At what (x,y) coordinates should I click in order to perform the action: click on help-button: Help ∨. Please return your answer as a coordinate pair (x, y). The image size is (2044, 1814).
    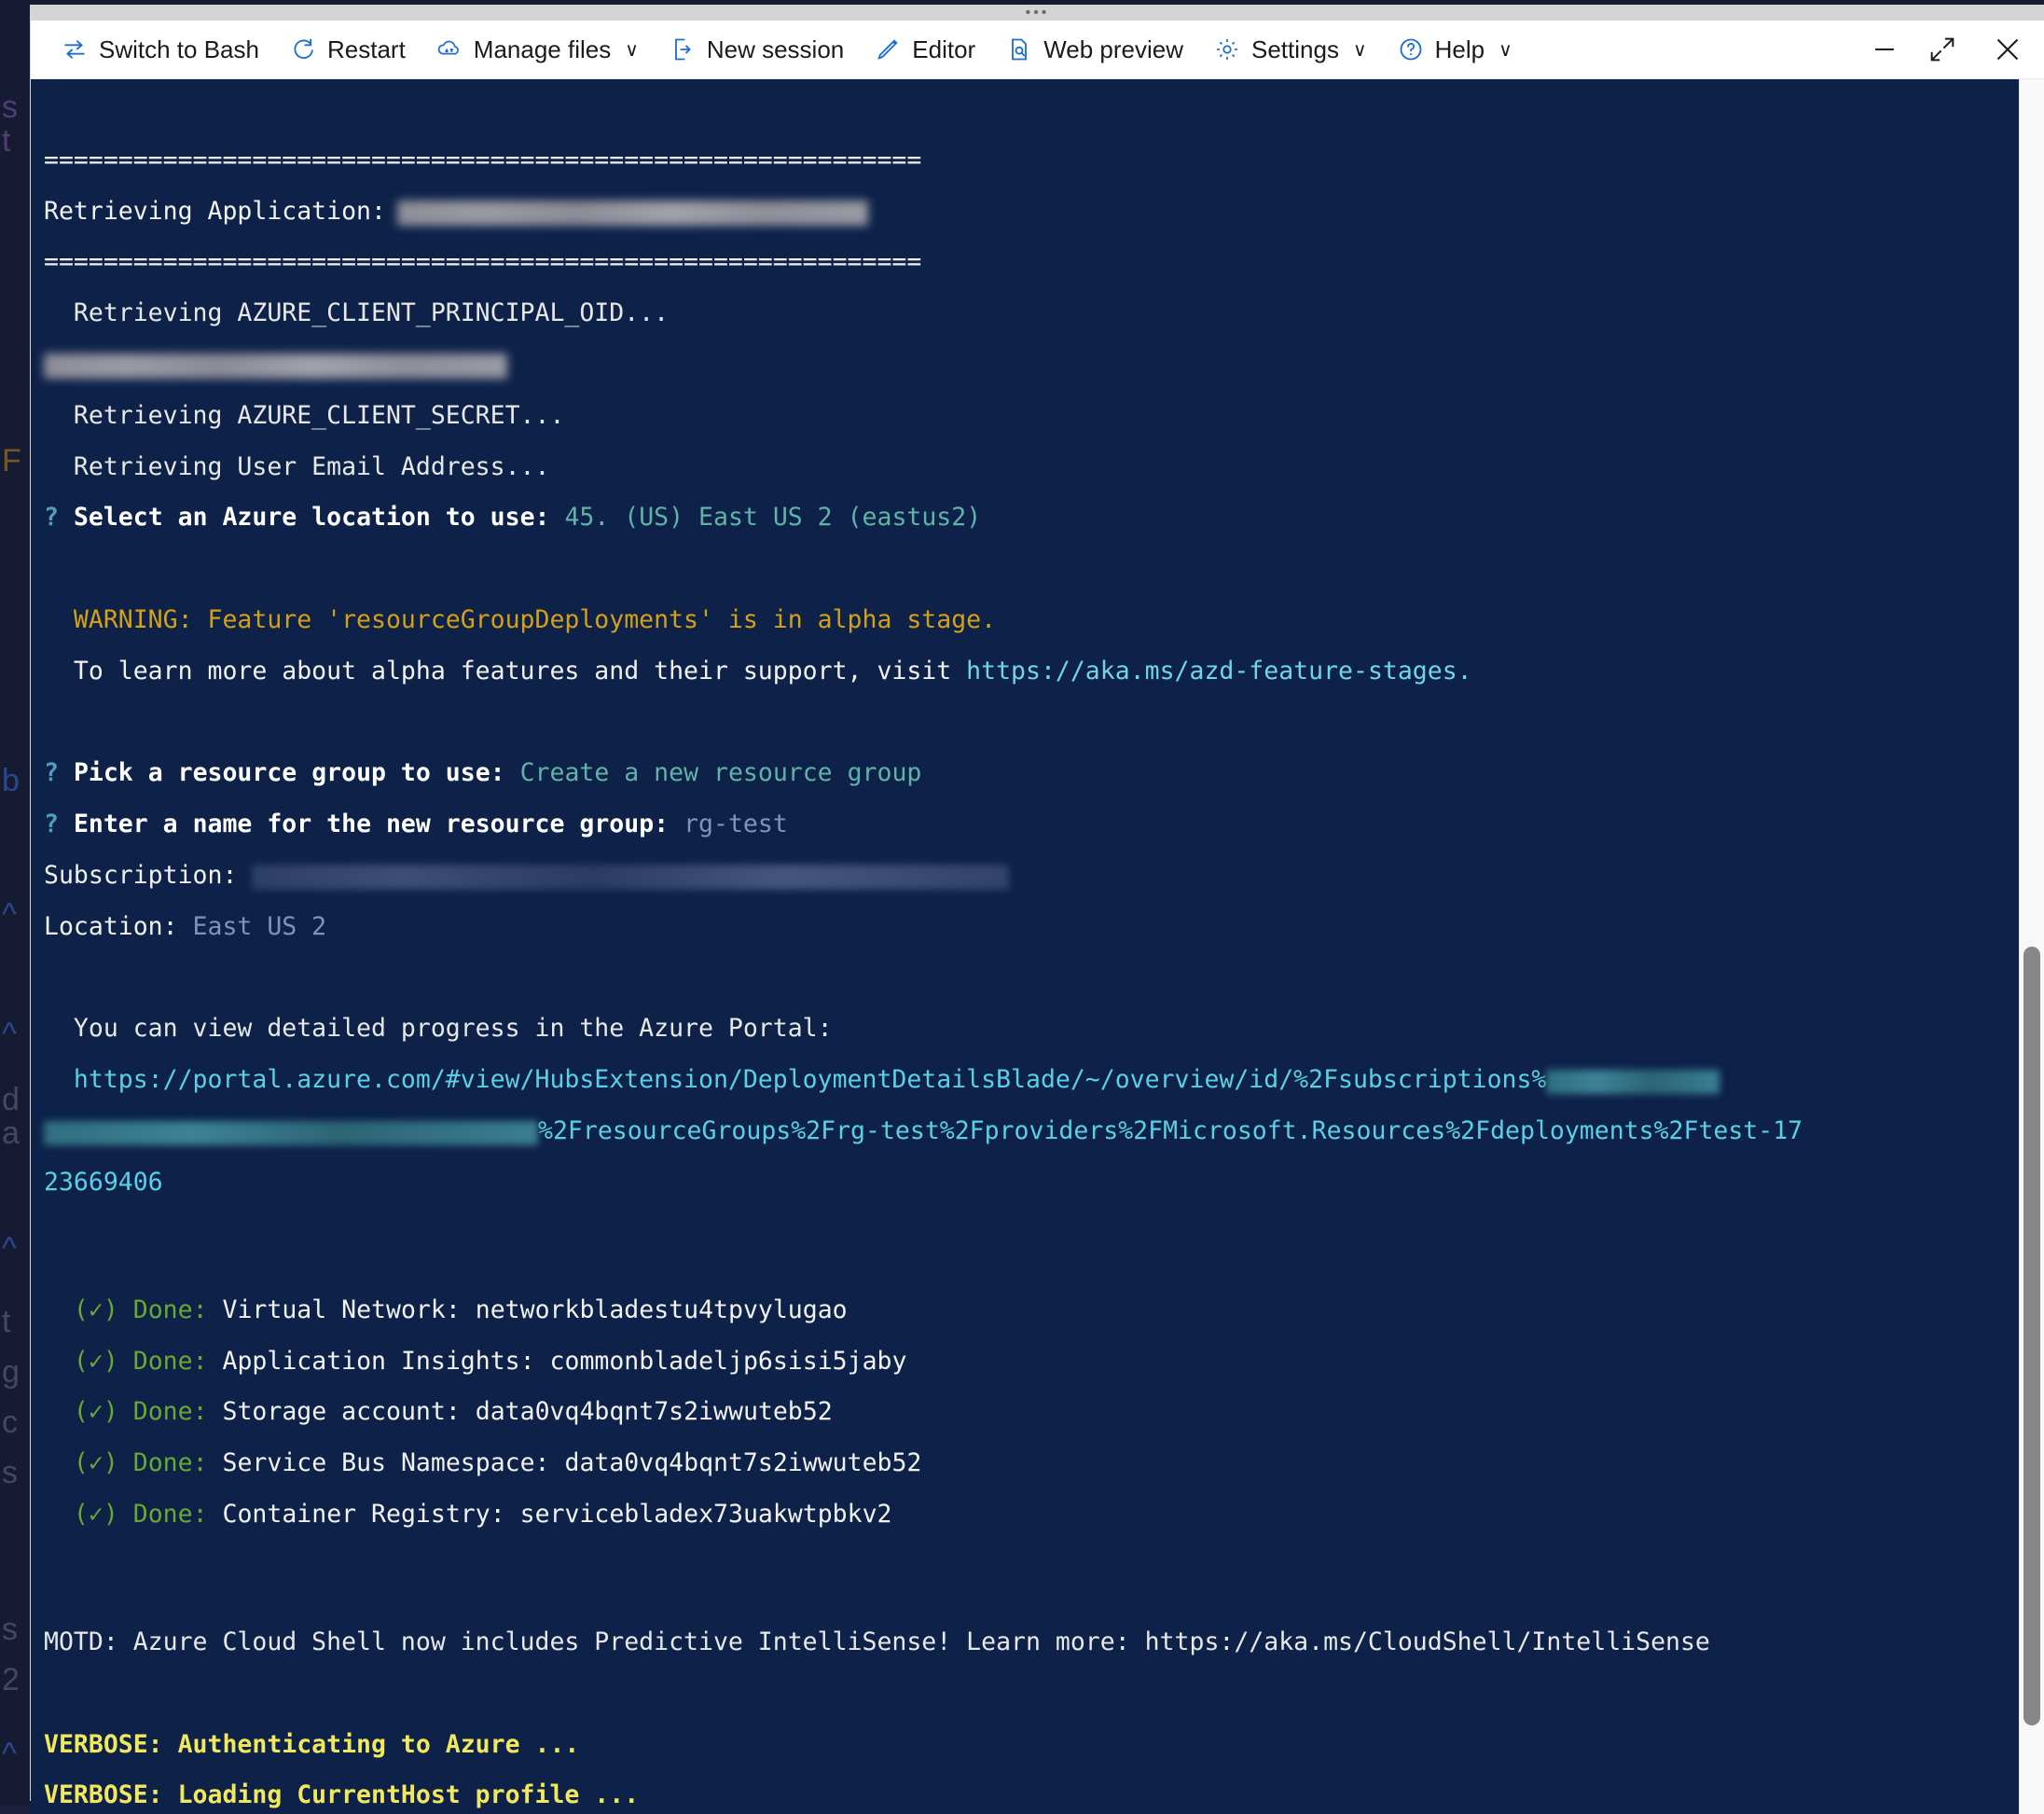
    Looking at the image, I should click on (1455, 50).